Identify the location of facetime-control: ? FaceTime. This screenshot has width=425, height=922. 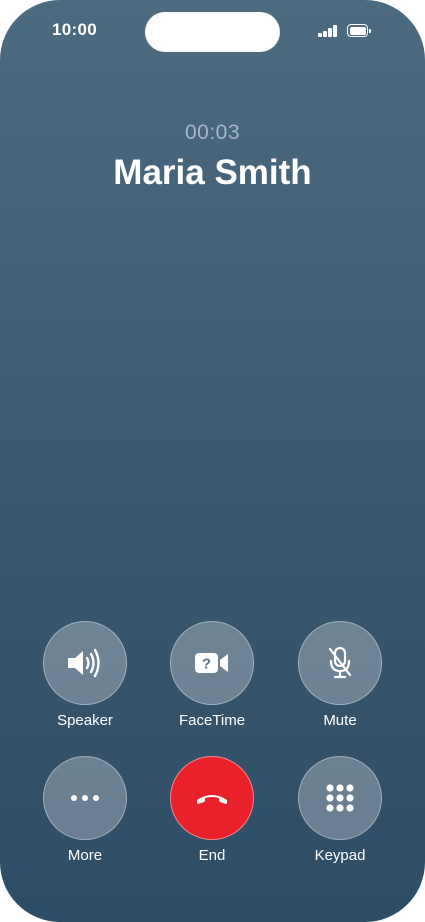
(212, 675).